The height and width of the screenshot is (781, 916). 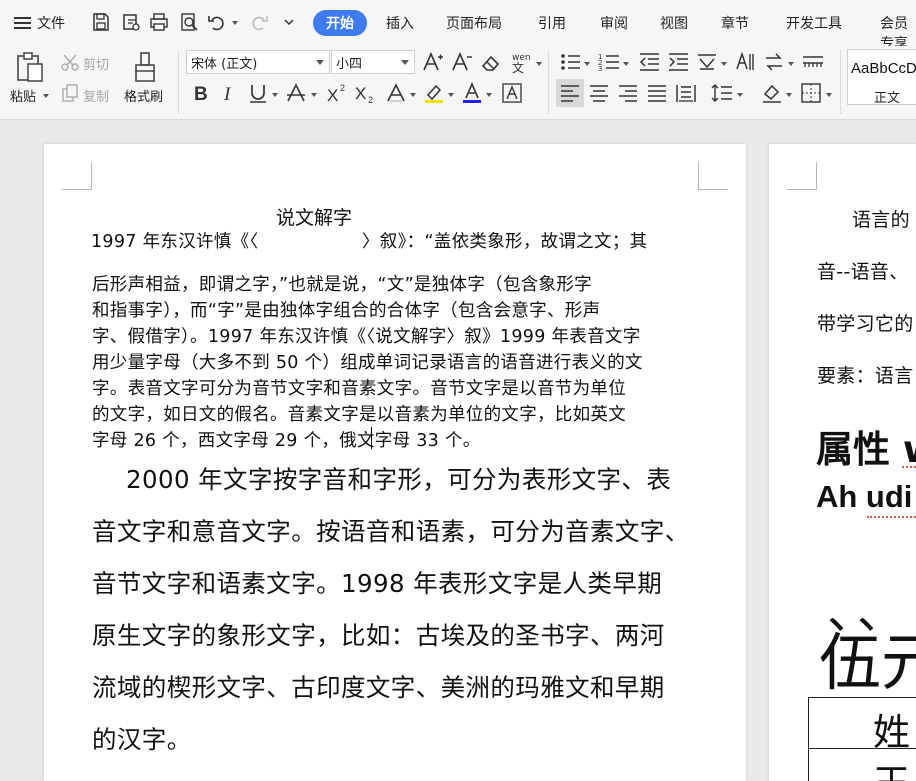 What do you see at coordinates (366, 337) in the screenshot?
I see `text-line: 字、假借字）。1997 年东汉许慎《〈说文解字〉叙》1999 年表音文字` at bounding box center [366, 337].